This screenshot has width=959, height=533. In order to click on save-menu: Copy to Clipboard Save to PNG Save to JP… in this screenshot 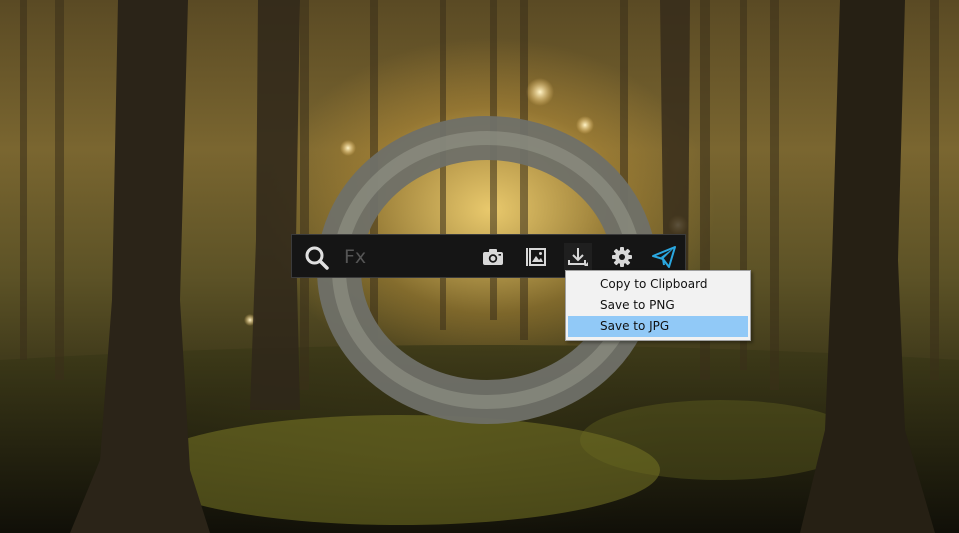, I will do `click(658, 305)`.